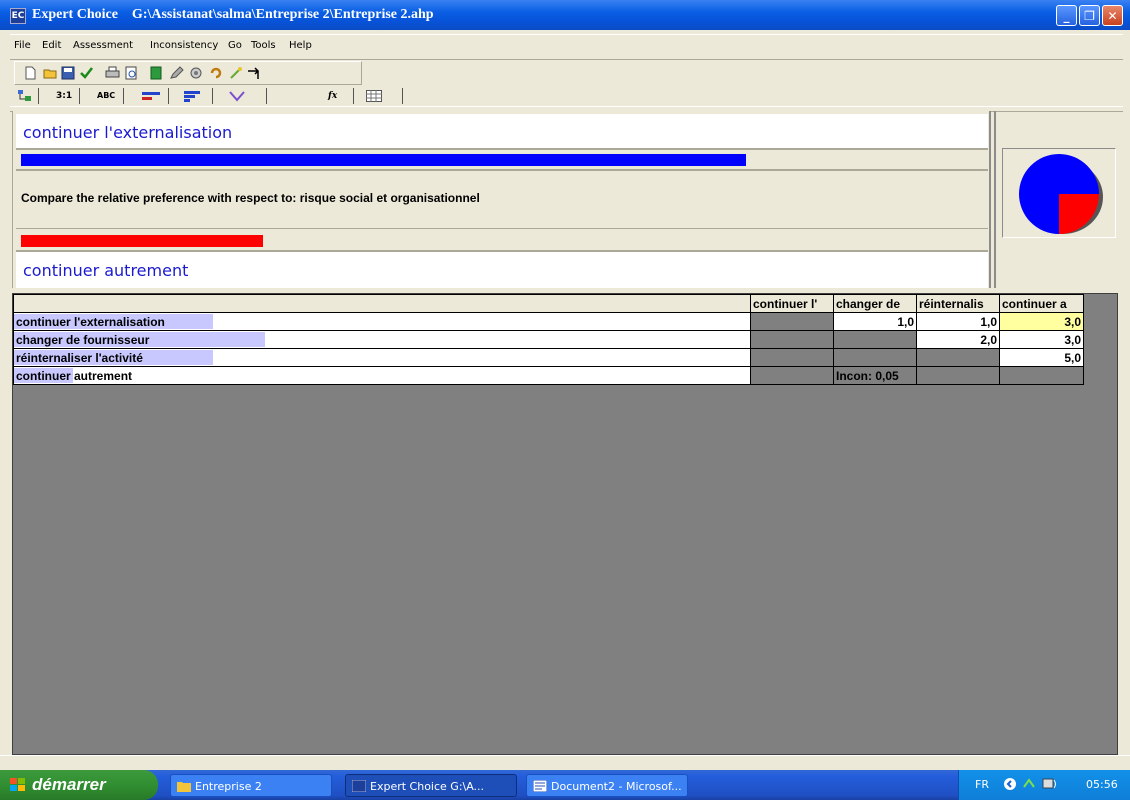  I want to click on preference-pie-frame, so click(1059, 193).